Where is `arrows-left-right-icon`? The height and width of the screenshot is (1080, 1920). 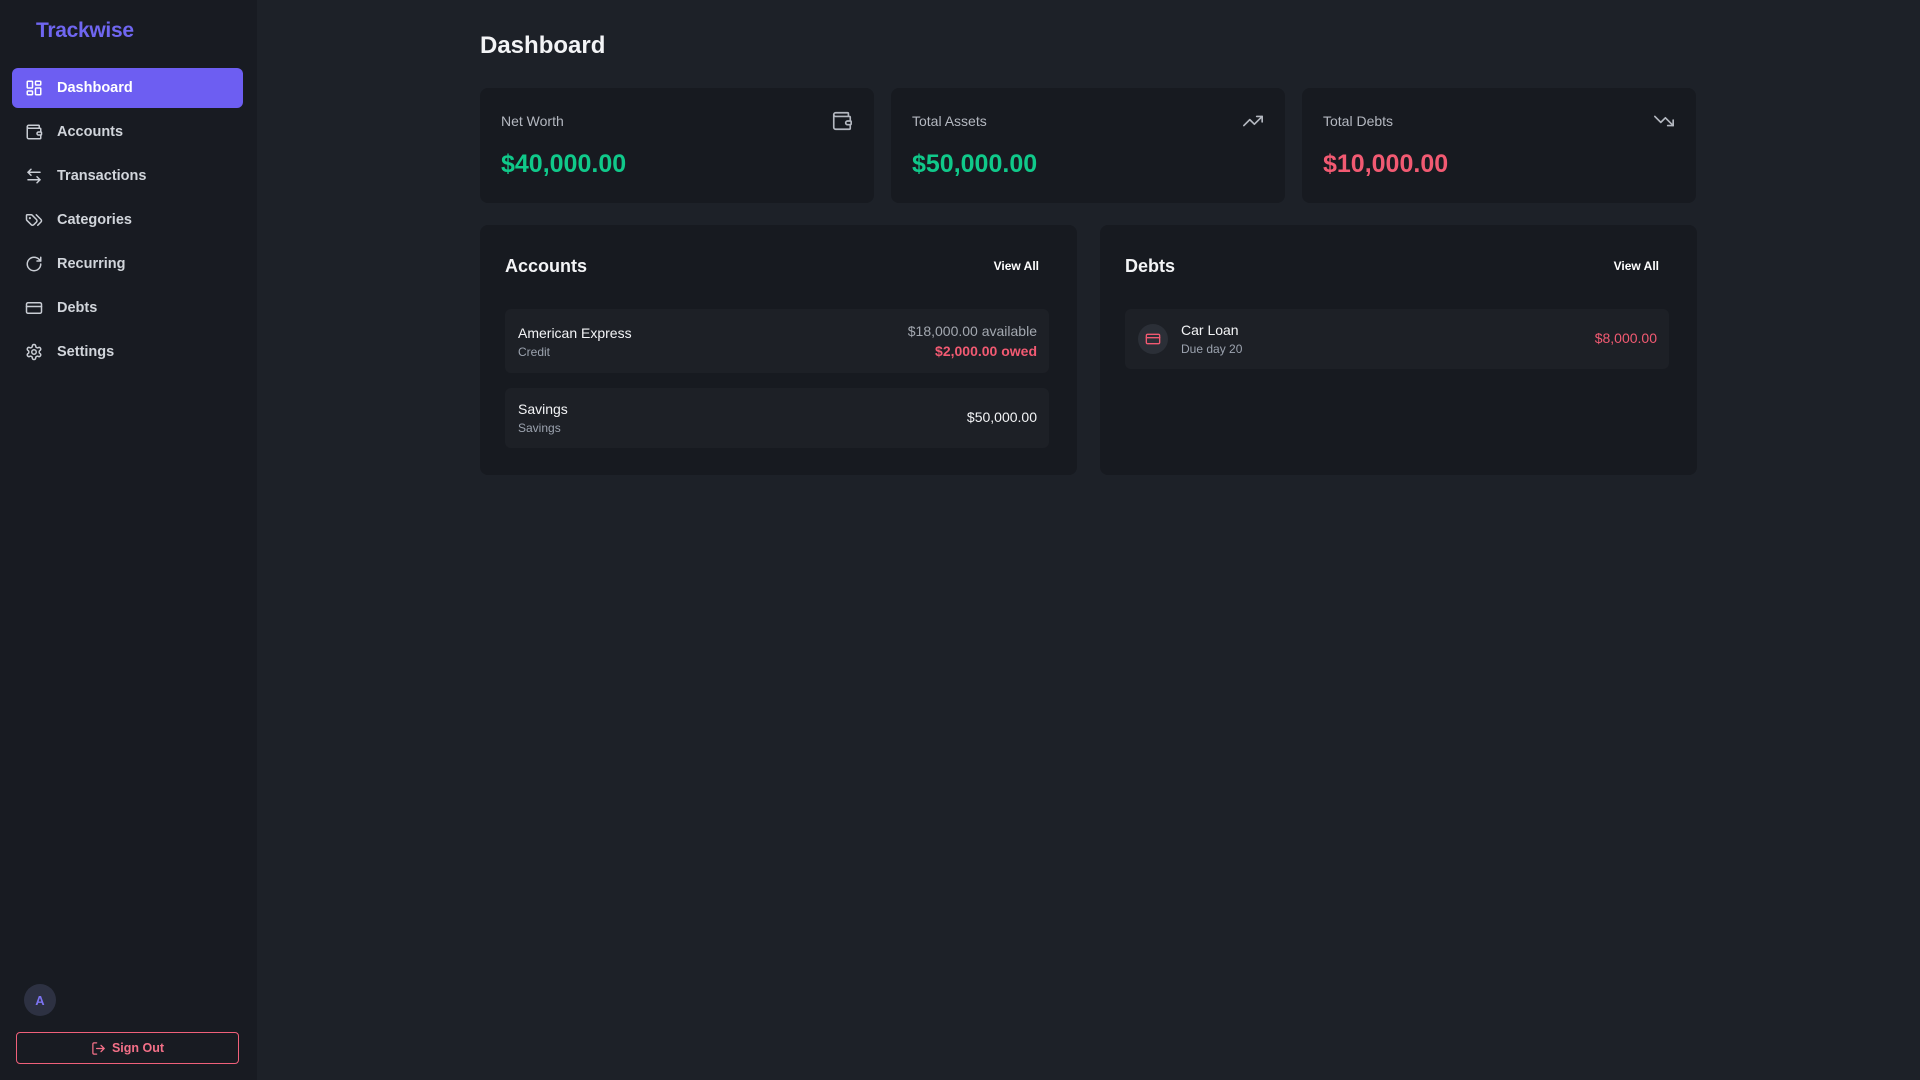
arrows-left-right-icon is located at coordinates (34, 176).